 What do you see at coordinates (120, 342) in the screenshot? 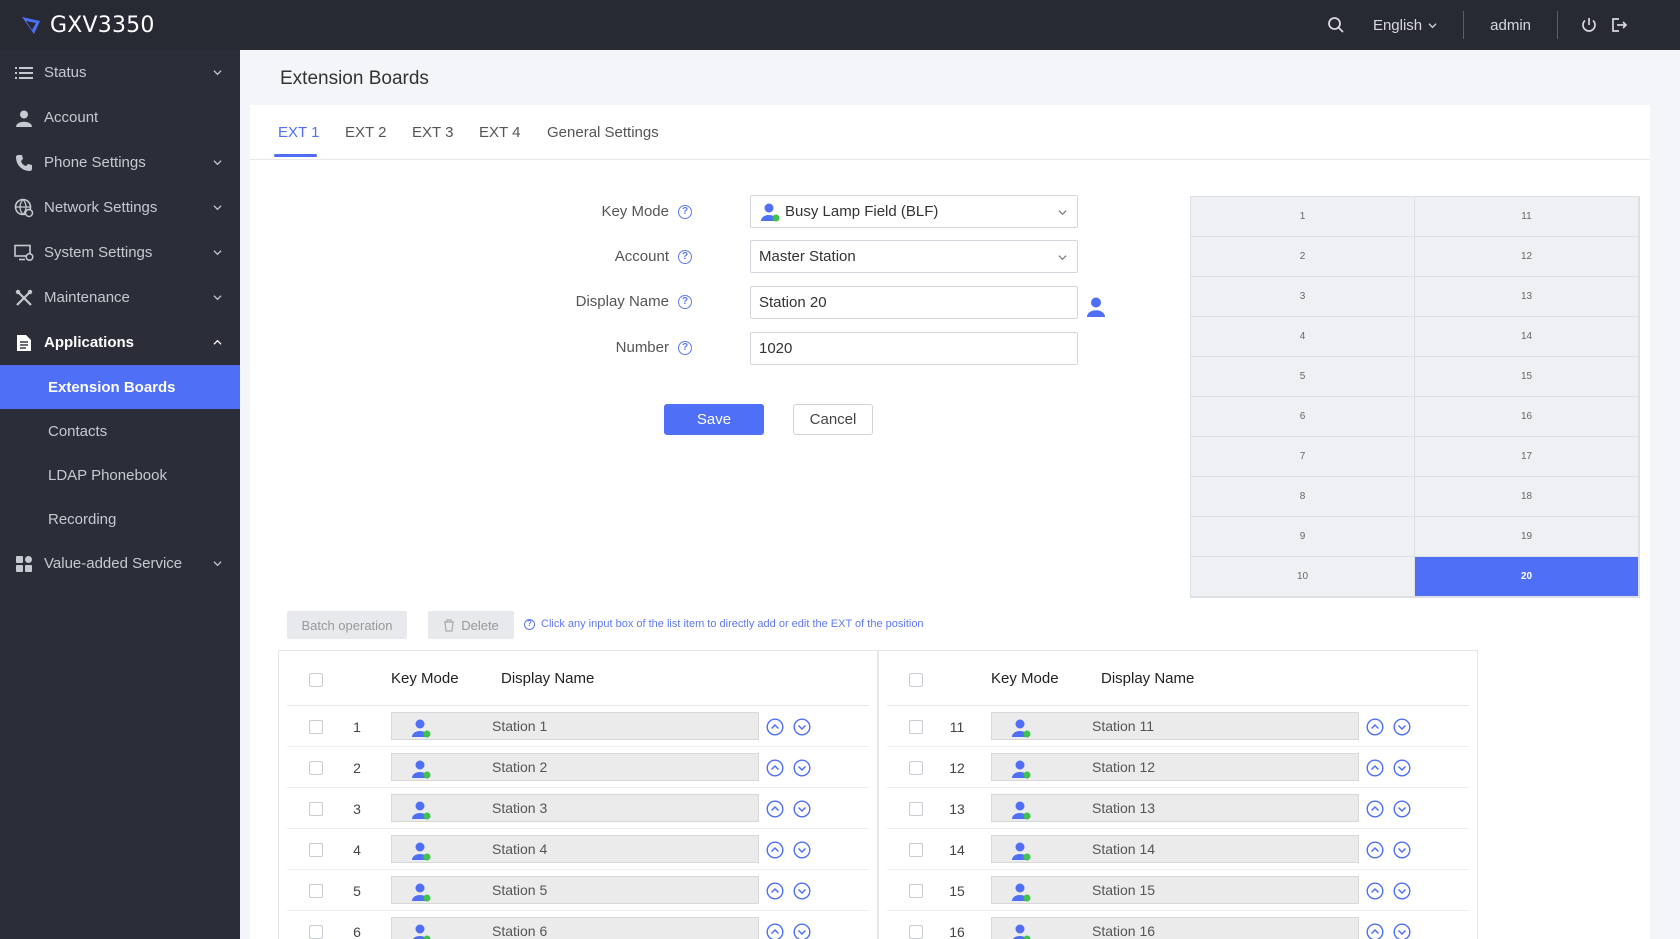
I see `sidebar-item-applications: Applications` at bounding box center [120, 342].